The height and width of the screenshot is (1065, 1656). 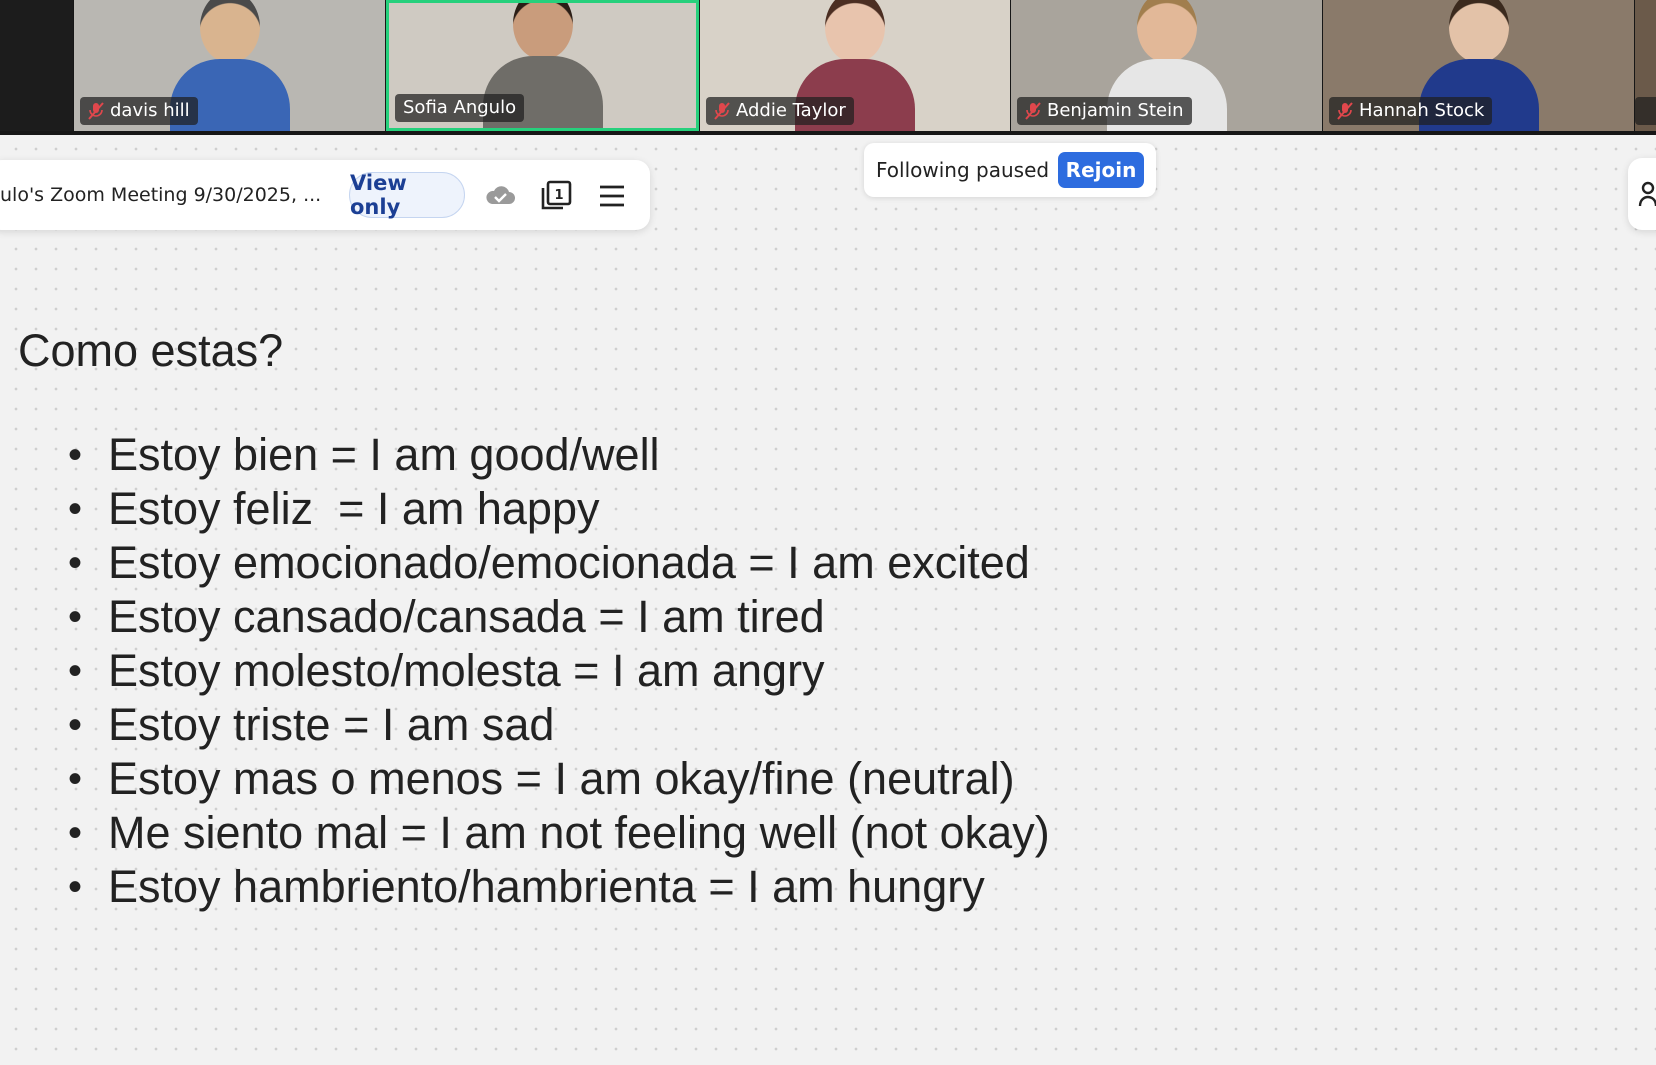 What do you see at coordinates (446, 670) in the screenshot?
I see `list-item: • Estoy molesto/molesta = I am angry` at bounding box center [446, 670].